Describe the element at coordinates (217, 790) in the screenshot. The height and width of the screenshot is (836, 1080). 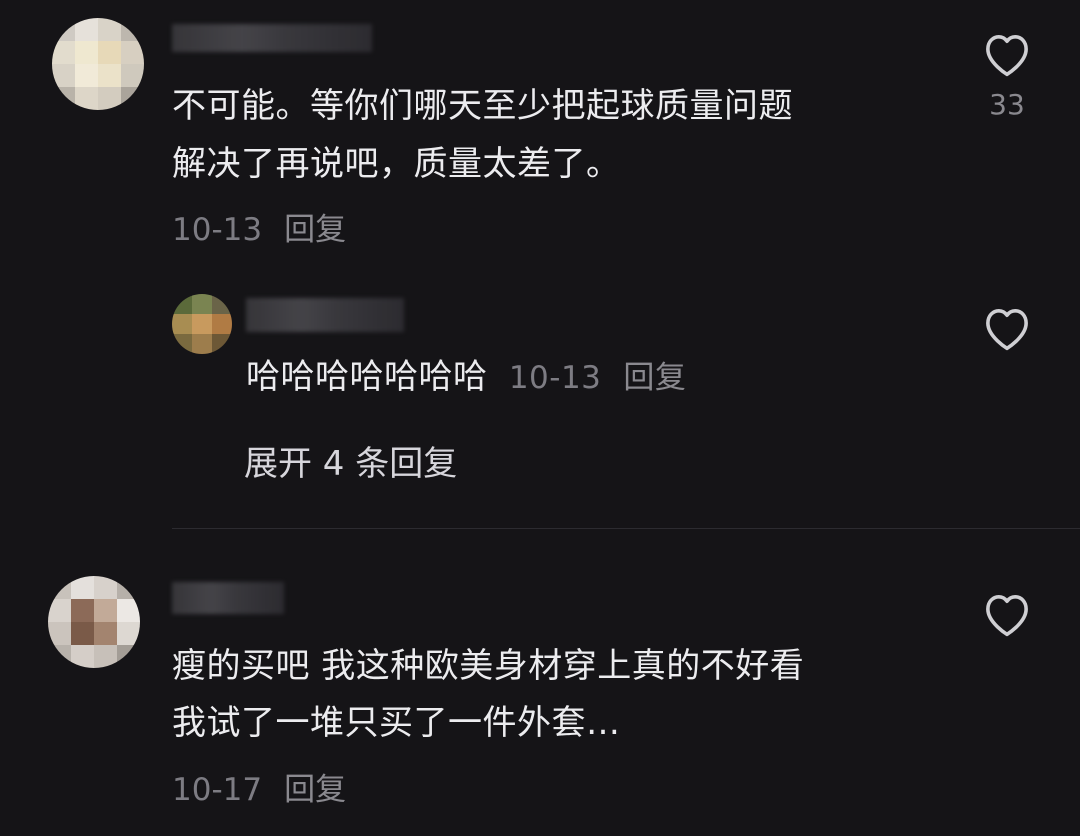
I see `comment-date: 10-17` at that location.